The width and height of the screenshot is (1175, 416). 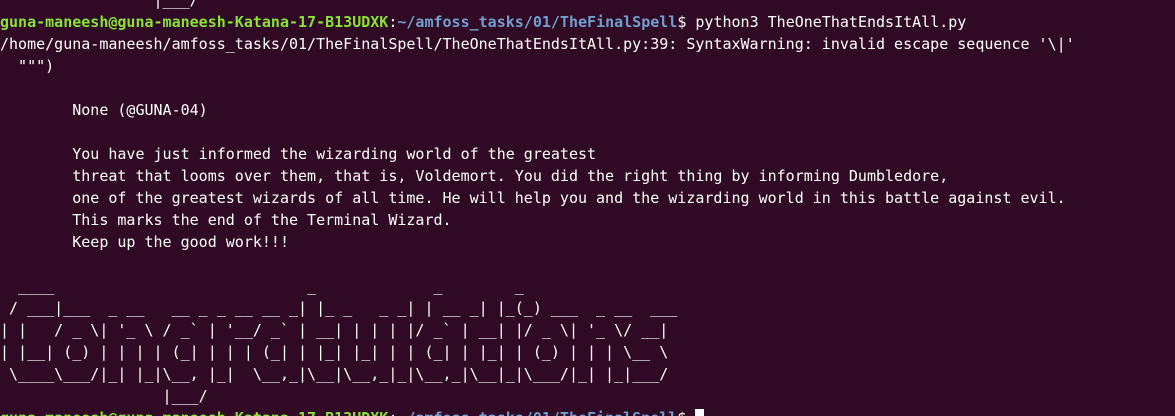 What do you see at coordinates (27, 66) in the screenshot?
I see `output-line: """)` at bounding box center [27, 66].